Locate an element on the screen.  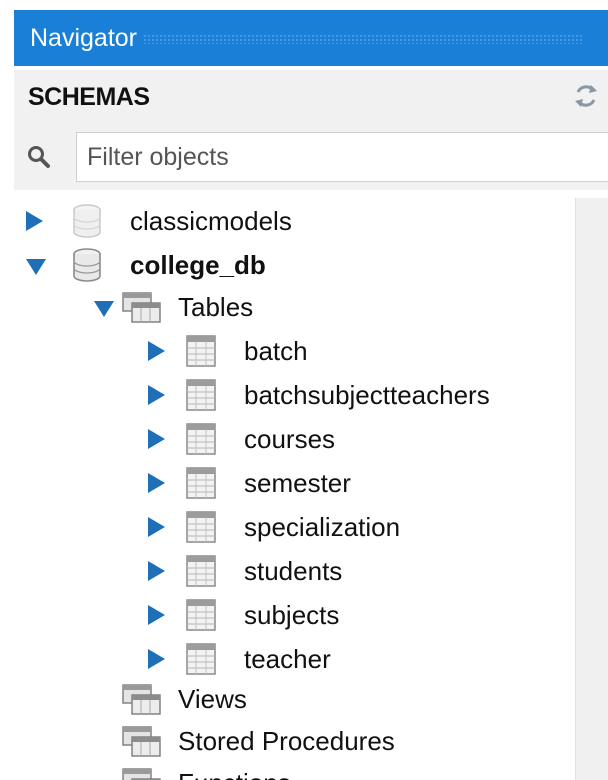
table-item: subjects is located at coordinates (294, 615).